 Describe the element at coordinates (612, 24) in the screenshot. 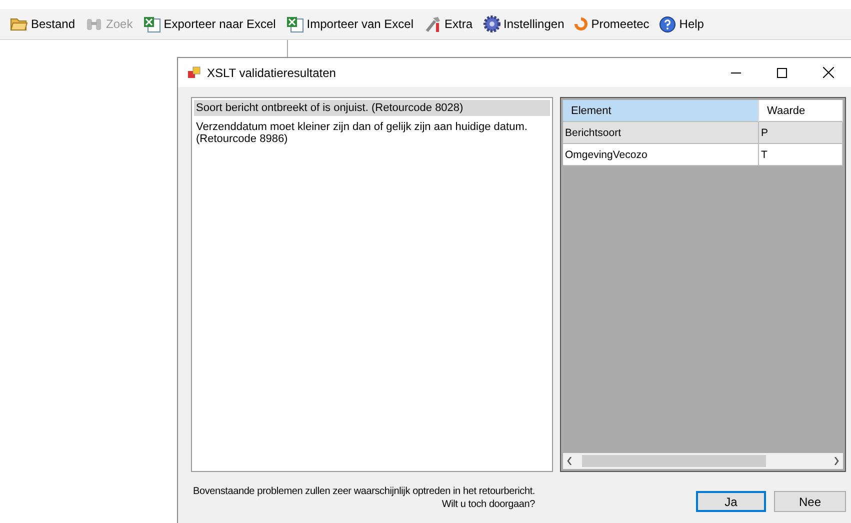

I see `toolbar-button: Promeetec` at that location.